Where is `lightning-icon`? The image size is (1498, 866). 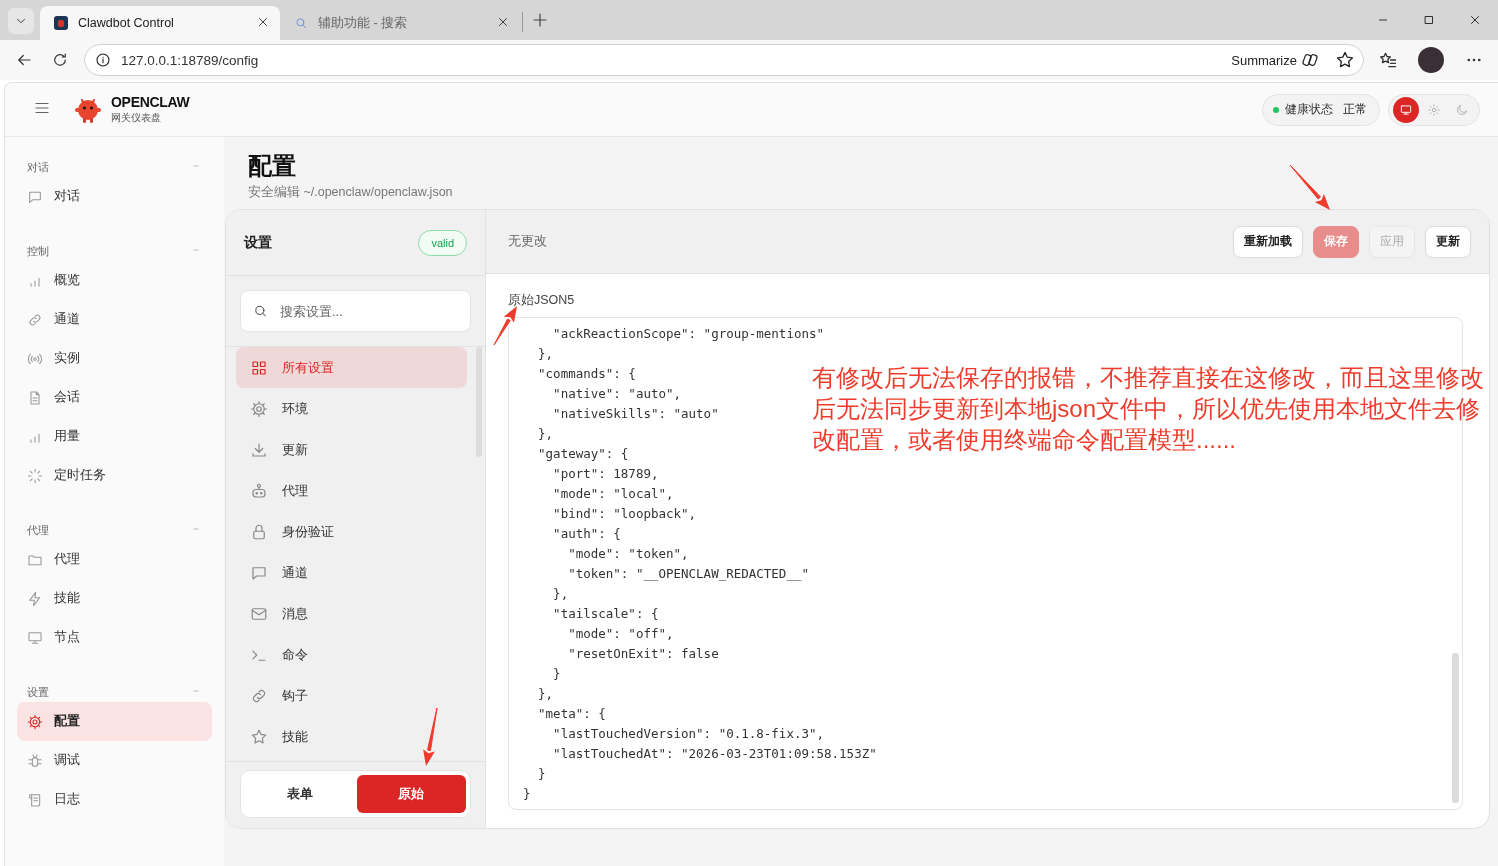
lightning-icon is located at coordinates (35, 598).